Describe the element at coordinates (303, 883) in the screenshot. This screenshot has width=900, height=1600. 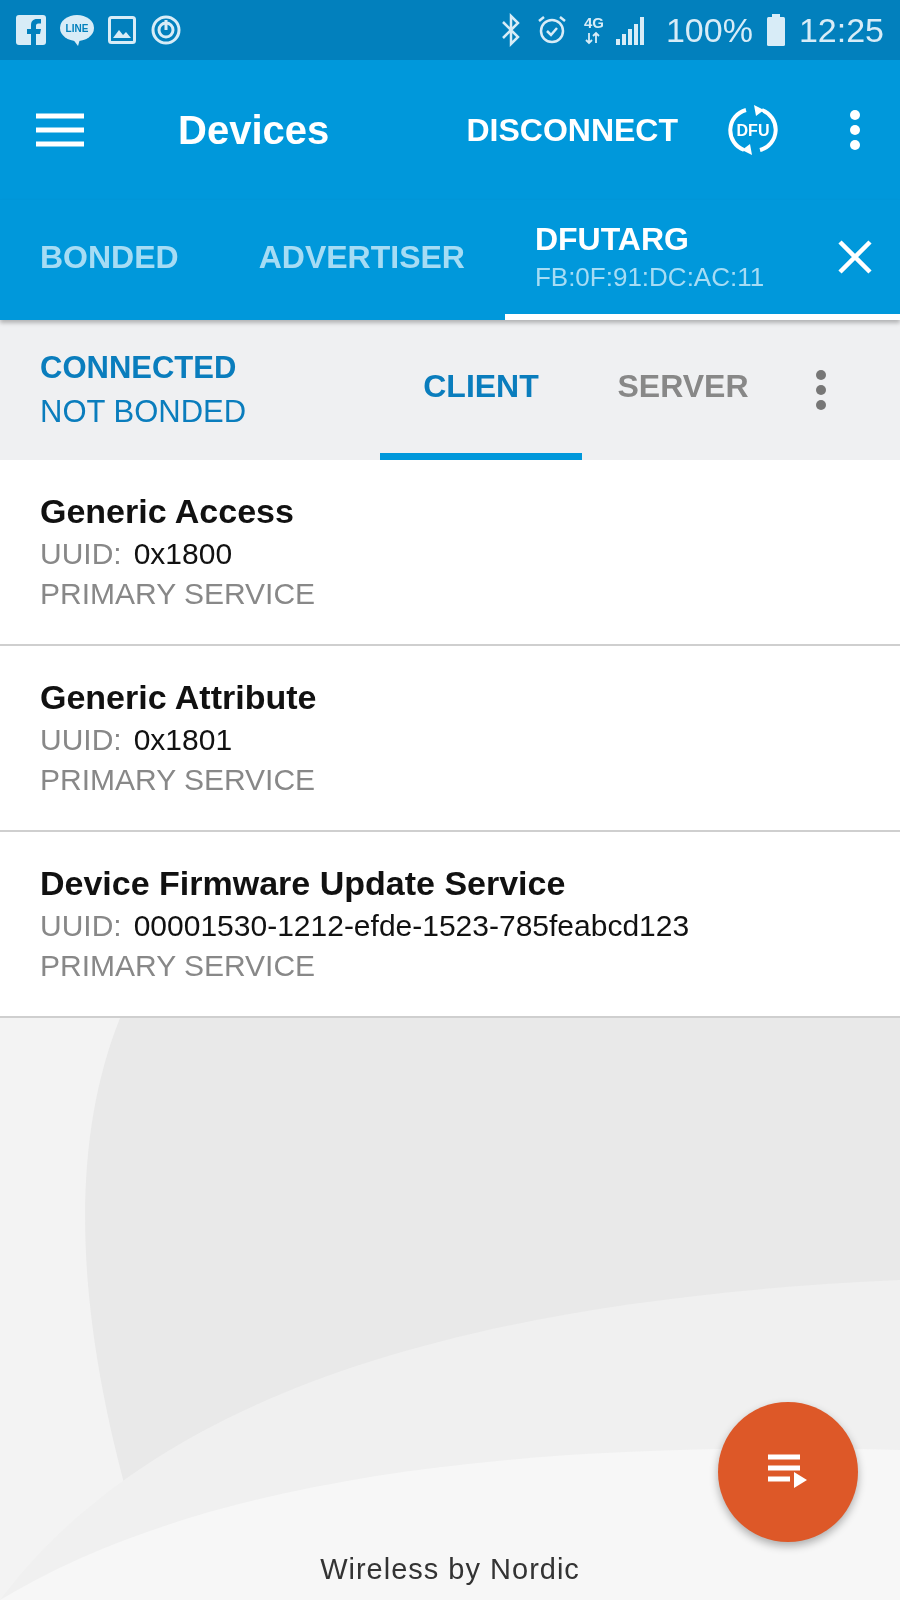
I see `service-name: Device Firmware Update Service` at that location.